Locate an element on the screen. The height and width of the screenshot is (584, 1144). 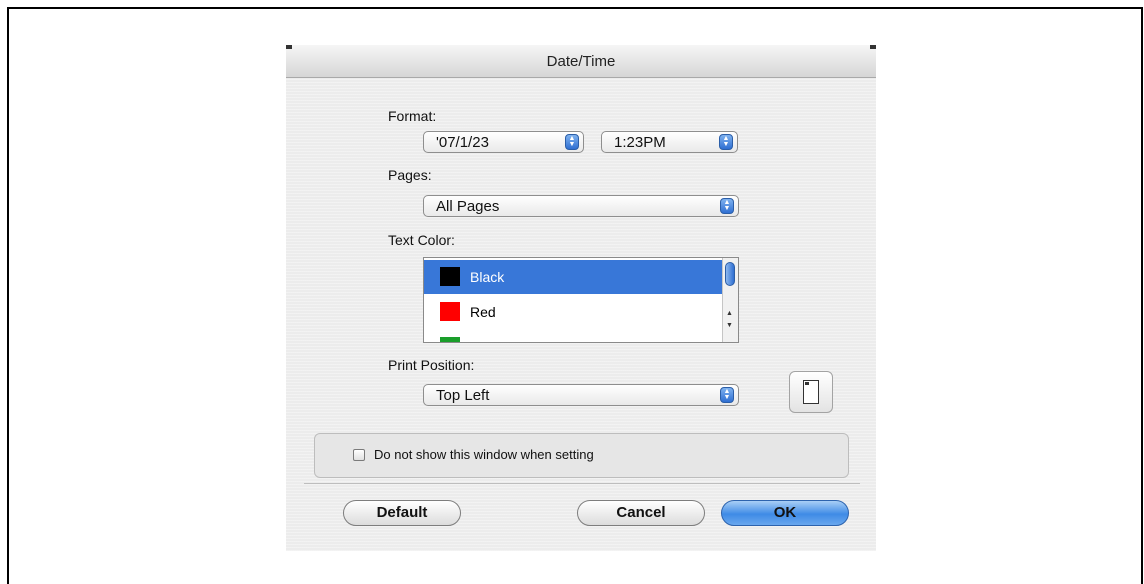
color-name: Black is located at coordinates (487, 277).